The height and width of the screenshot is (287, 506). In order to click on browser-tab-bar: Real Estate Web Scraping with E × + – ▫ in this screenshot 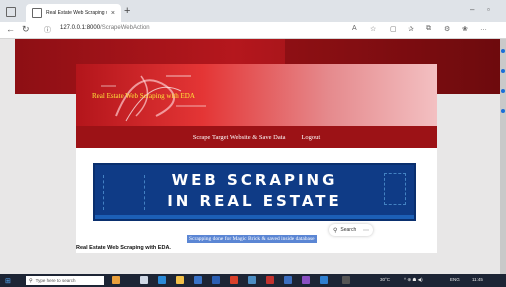, I will do `click(253, 11)`.